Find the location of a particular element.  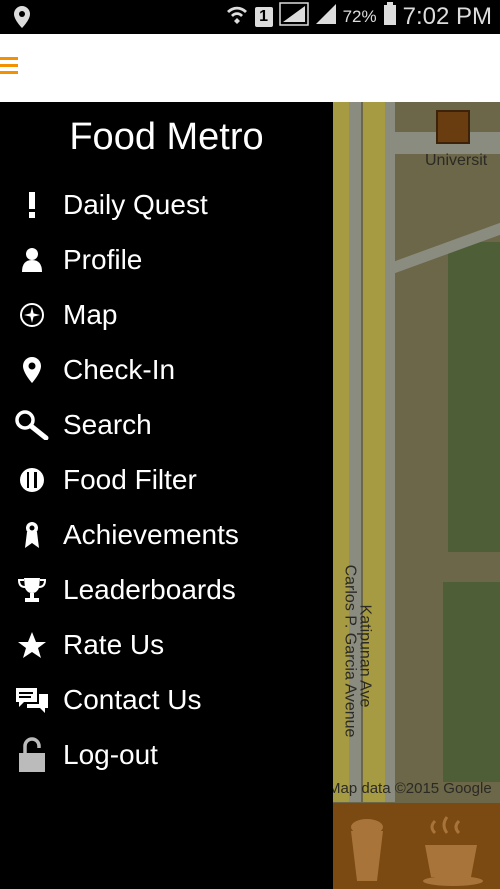

wifi-icon is located at coordinates (237, 17).